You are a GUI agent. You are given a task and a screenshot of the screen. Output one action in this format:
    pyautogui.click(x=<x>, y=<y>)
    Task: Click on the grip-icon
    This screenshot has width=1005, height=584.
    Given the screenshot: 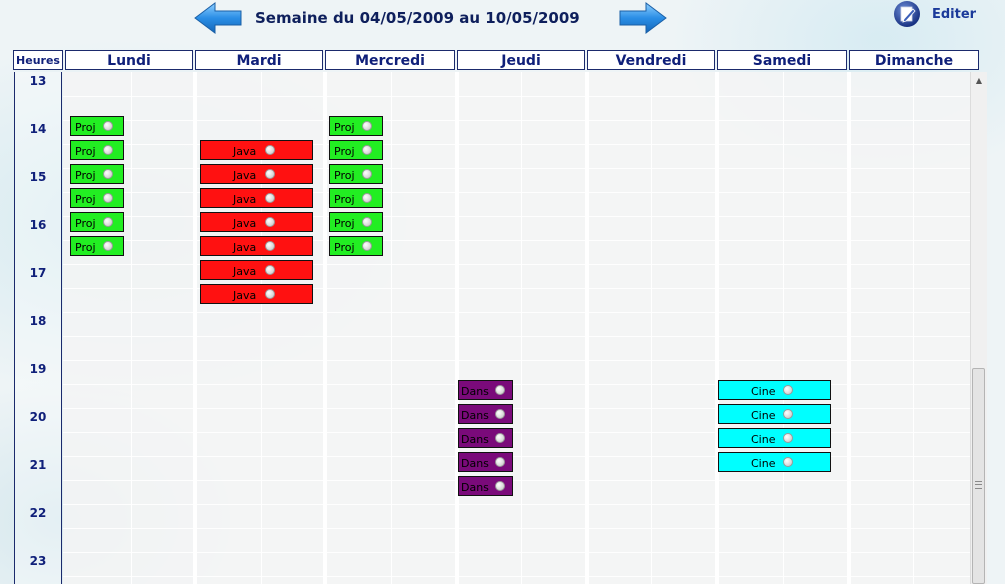 What is the action you would take?
    pyautogui.click(x=978, y=485)
    